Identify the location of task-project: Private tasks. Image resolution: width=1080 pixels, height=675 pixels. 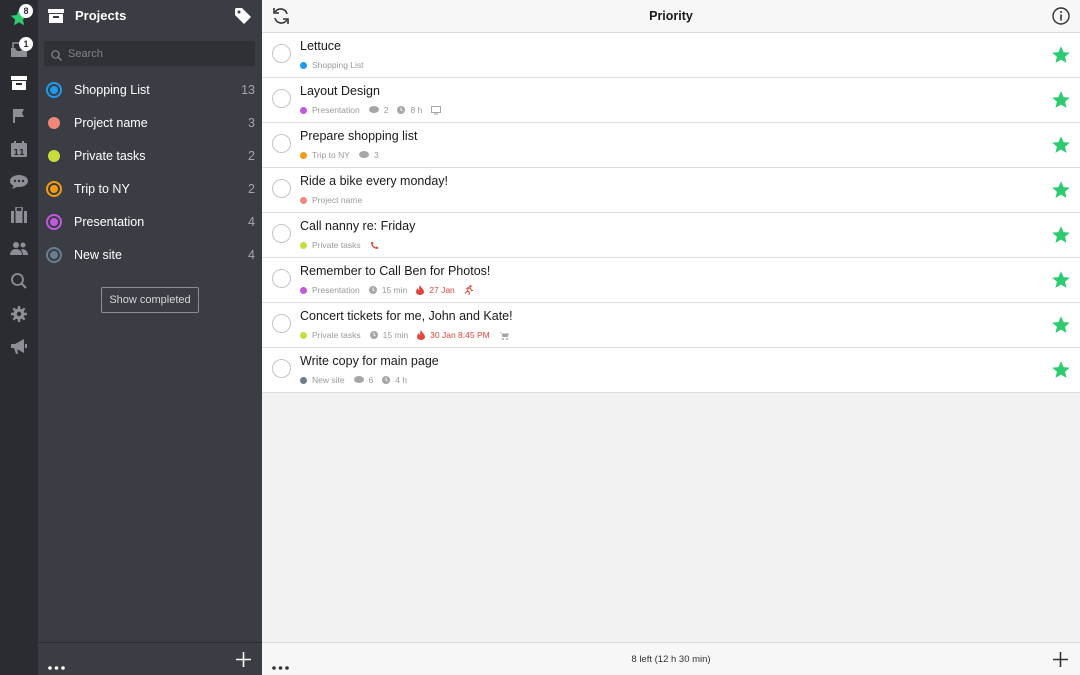
(336, 335).